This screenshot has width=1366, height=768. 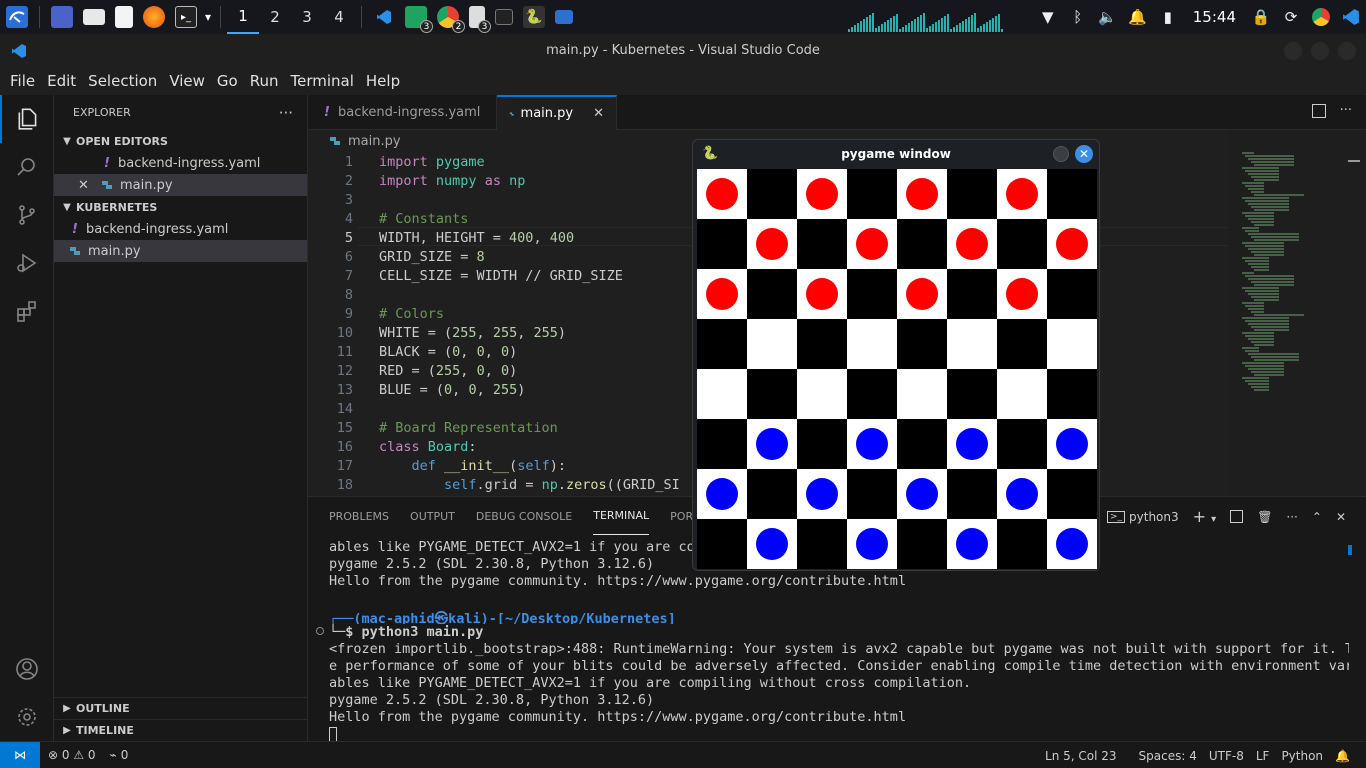 What do you see at coordinates (180, 229) in the screenshot?
I see `file-tree-item: ! backend-ingress.yaml` at bounding box center [180, 229].